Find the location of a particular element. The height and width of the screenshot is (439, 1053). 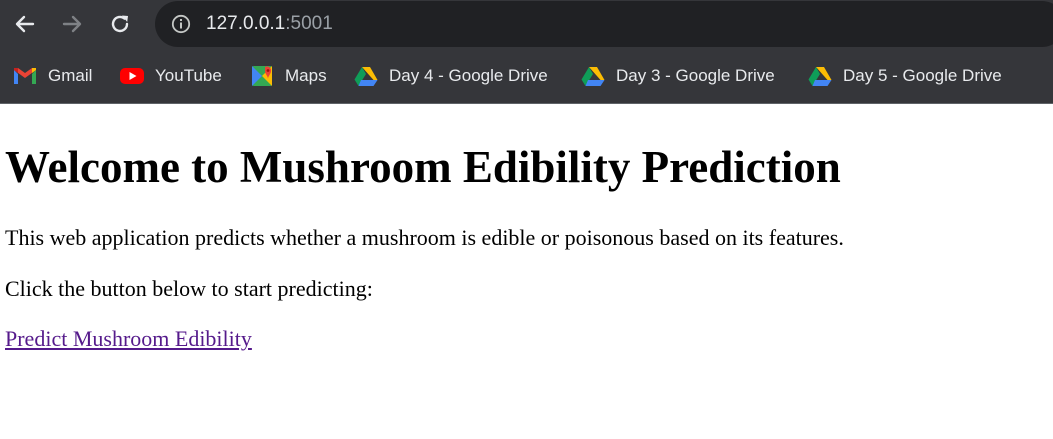

maps-icon is located at coordinates (262, 76).